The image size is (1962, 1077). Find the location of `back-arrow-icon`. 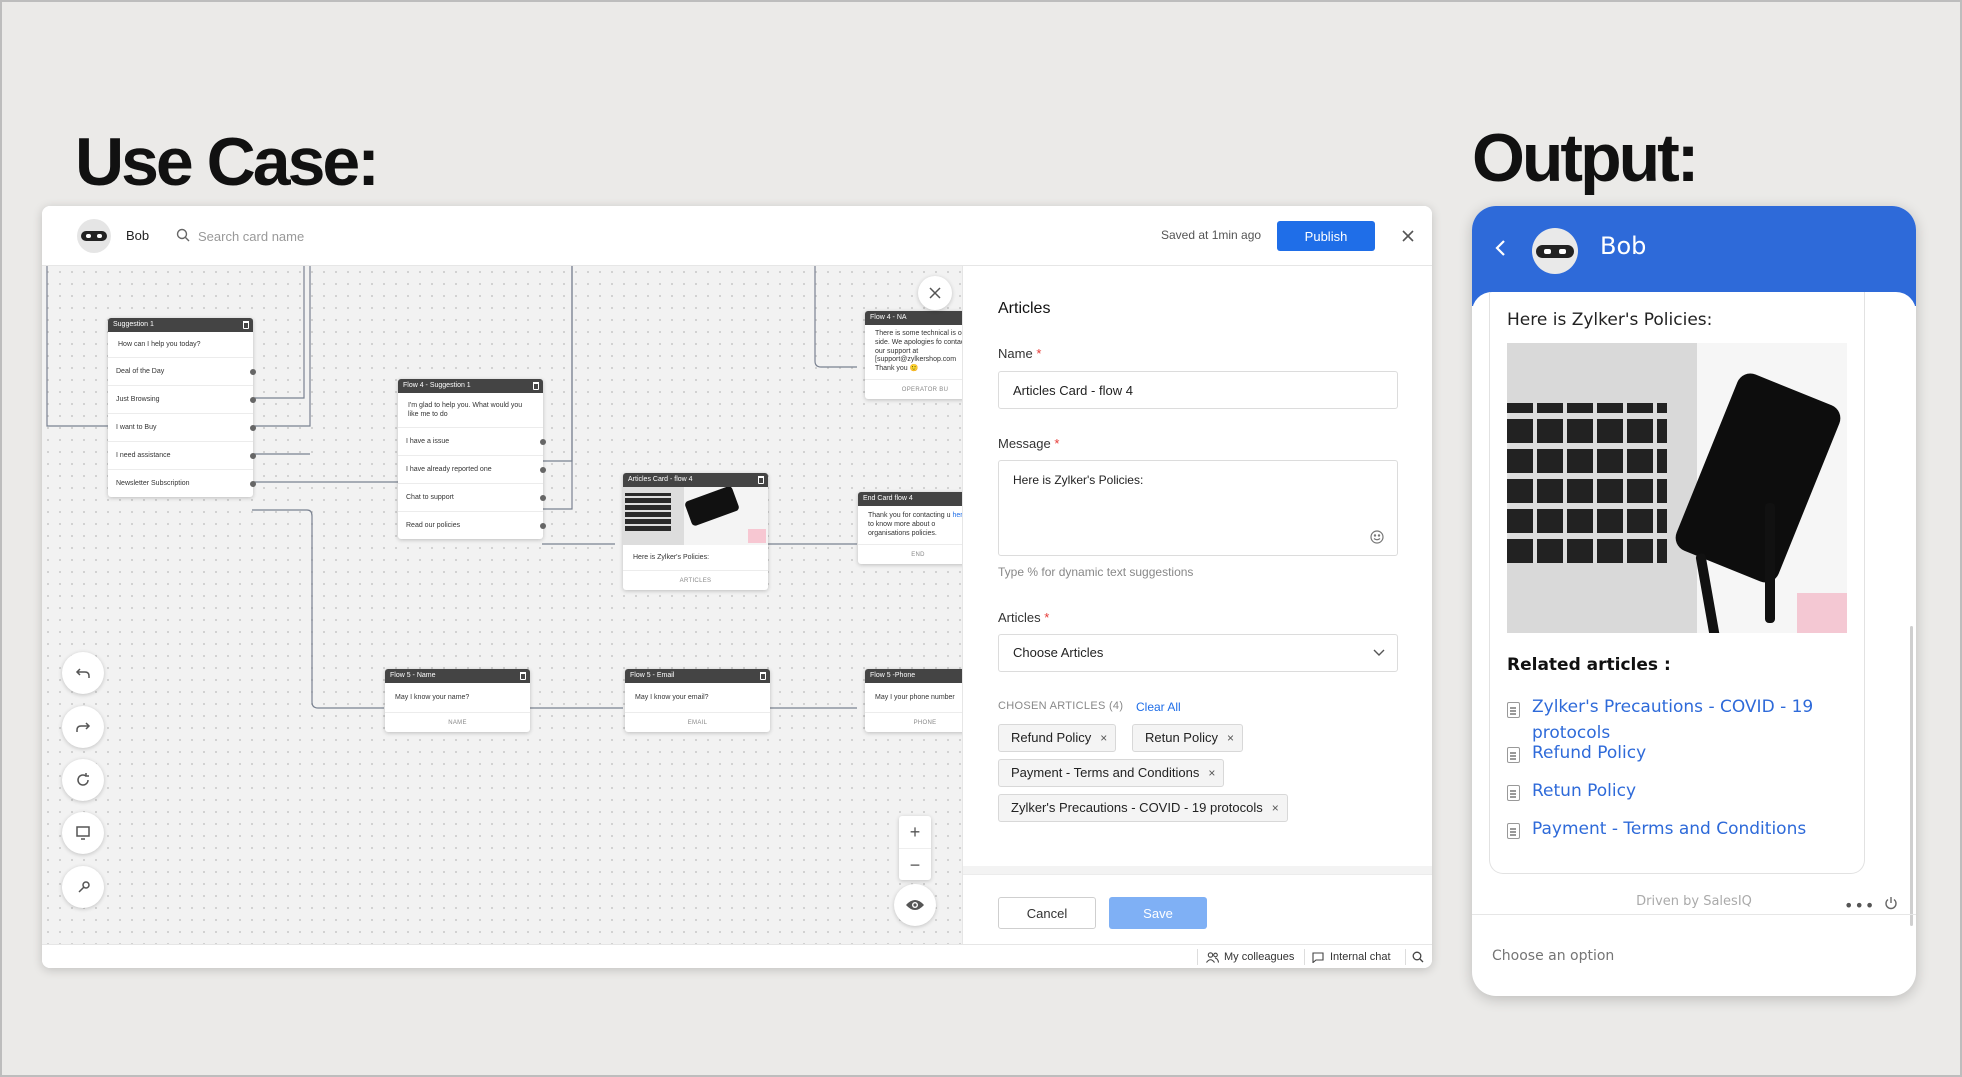

back-arrow-icon is located at coordinates (1501, 248).